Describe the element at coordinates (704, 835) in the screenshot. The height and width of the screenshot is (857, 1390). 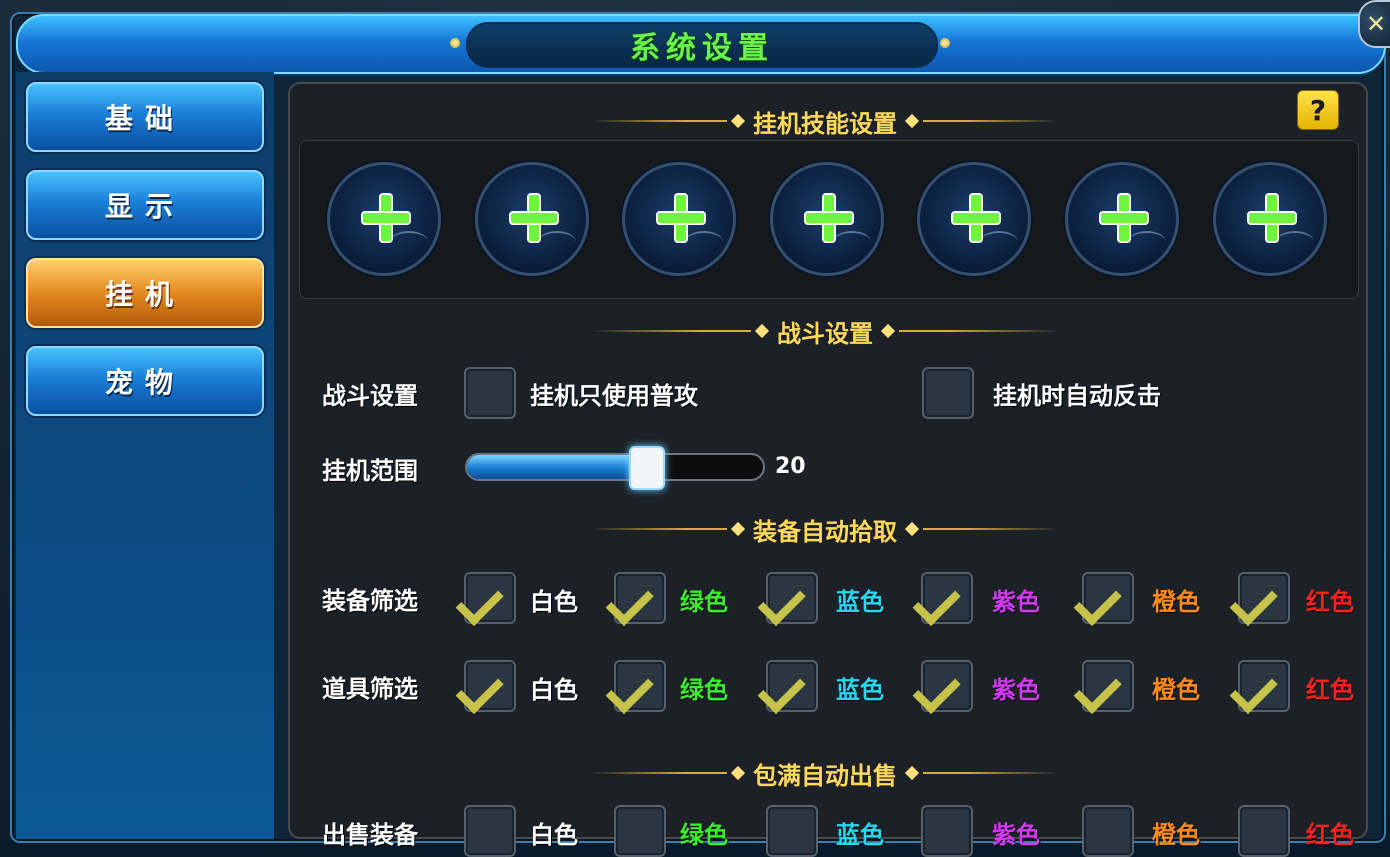
I see `sell-option-label: 绿色` at that location.